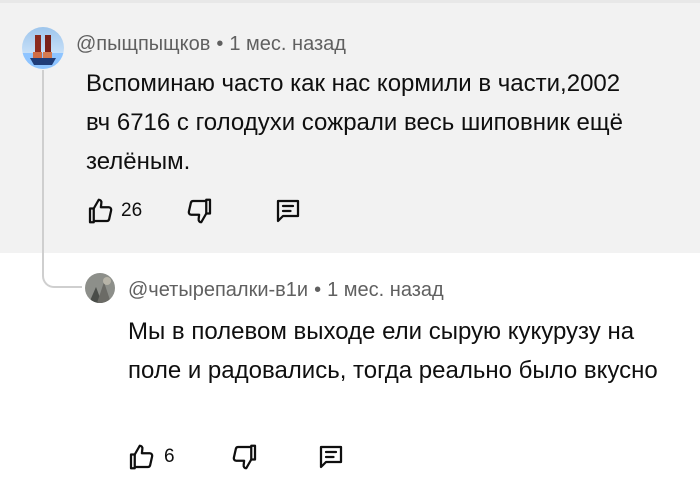 Image resolution: width=700 pixels, height=495 pixels. What do you see at coordinates (350, 1) in the screenshot?
I see `top-divider` at bounding box center [350, 1].